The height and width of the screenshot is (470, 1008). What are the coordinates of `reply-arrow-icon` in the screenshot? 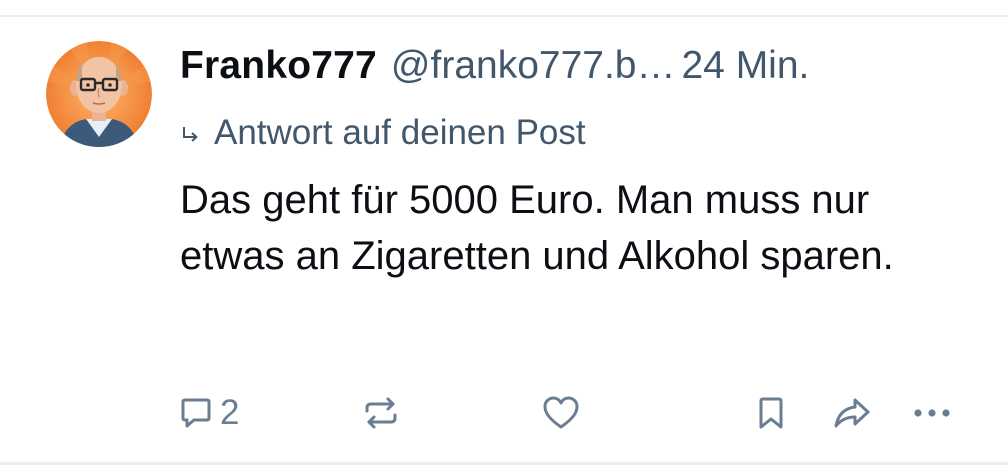 It's located at (190, 134).